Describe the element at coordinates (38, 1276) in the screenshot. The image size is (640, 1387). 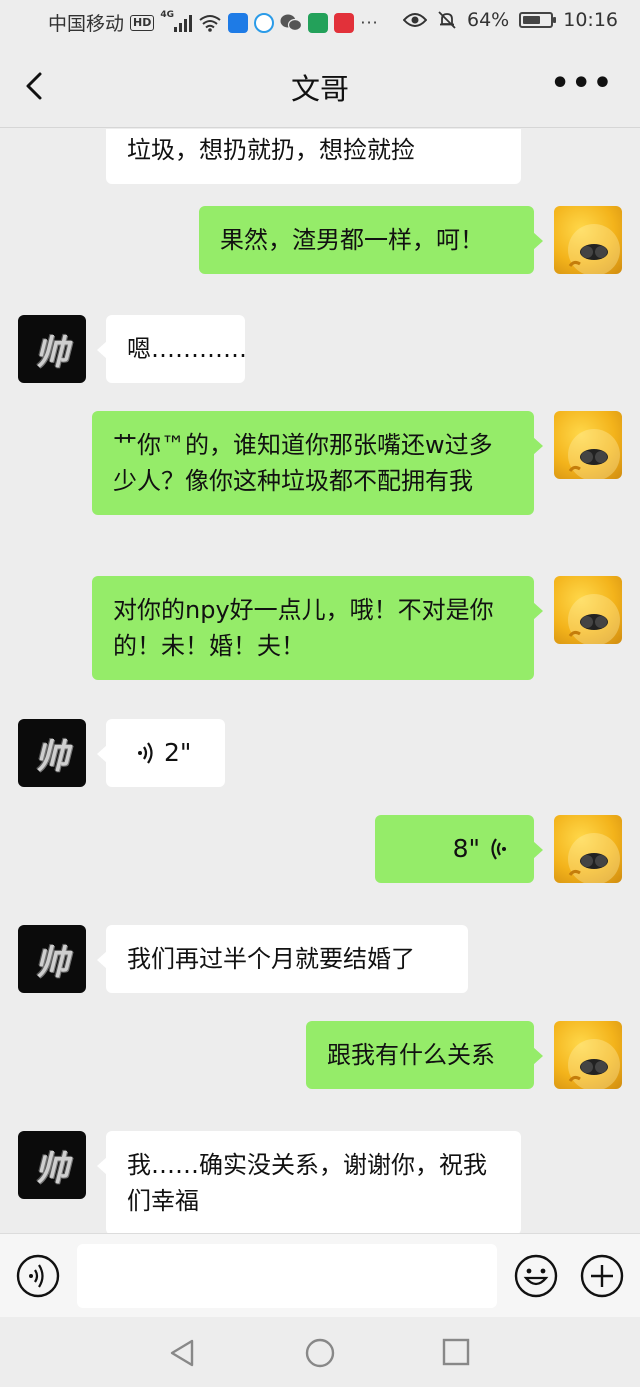
I see `voice-input-icon` at that location.